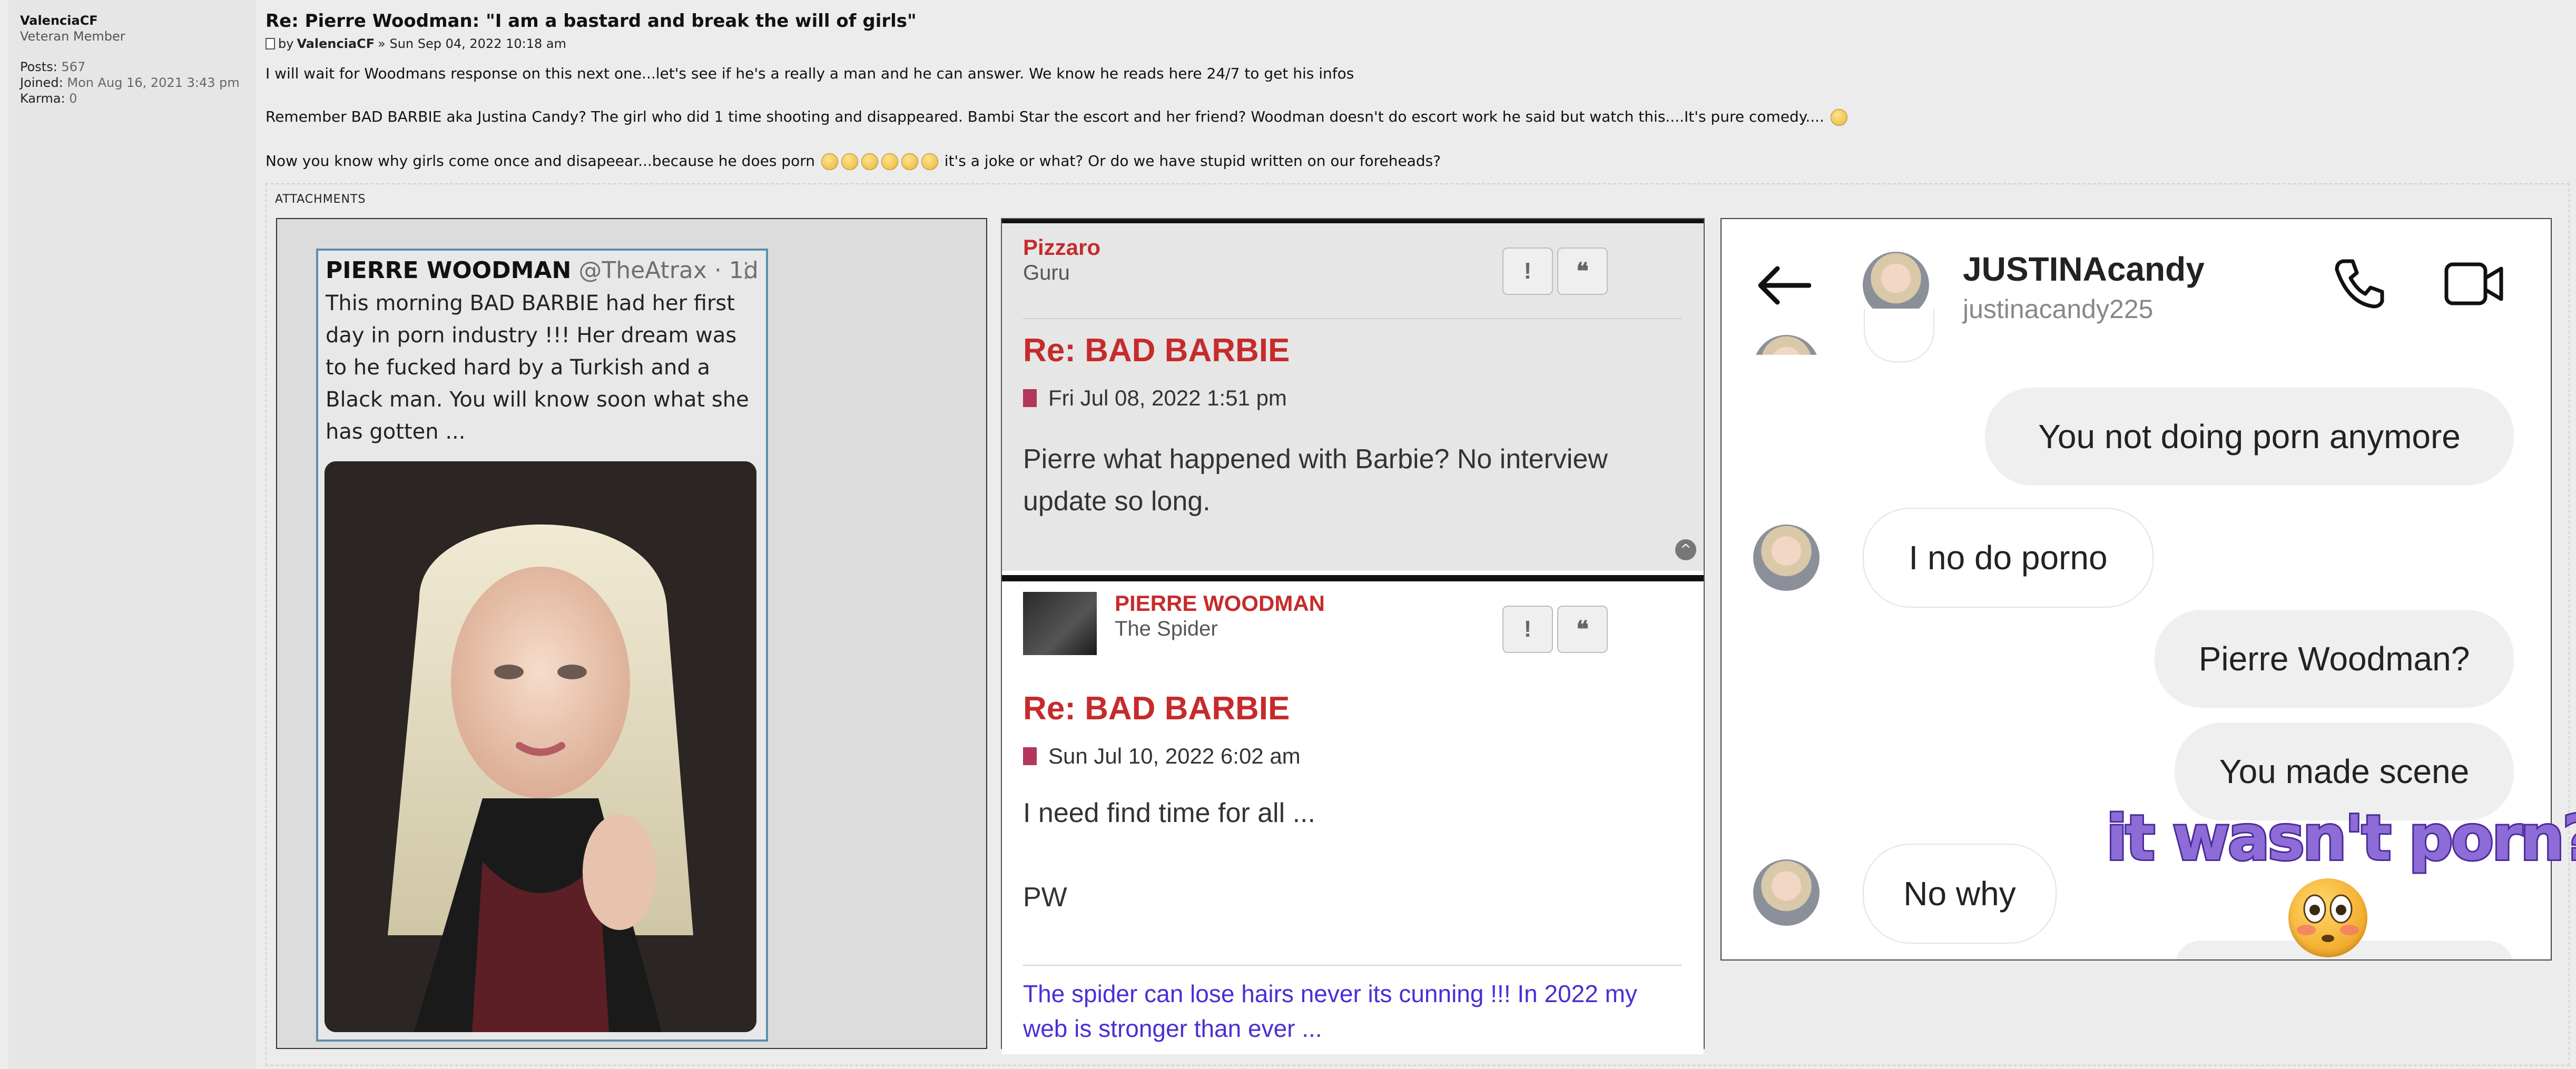 This screenshot has height=1069, width=2576. What do you see at coordinates (1352, 965) in the screenshot?
I see `signature-divider` at bounding box center [1352, 965].